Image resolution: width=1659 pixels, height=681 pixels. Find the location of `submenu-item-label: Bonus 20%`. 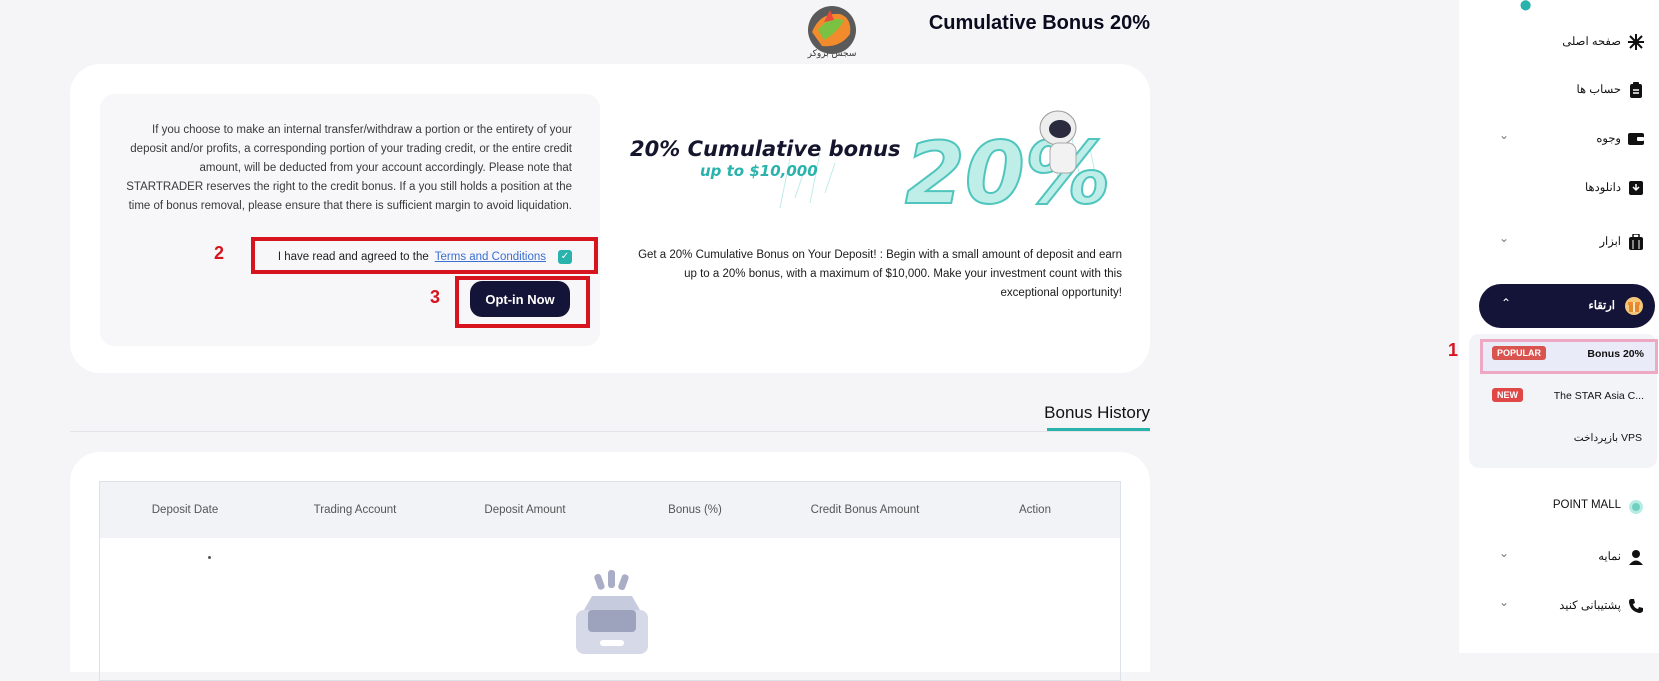

submenu-item-label: Bonus 20% is located at coordinates (1615, 354).